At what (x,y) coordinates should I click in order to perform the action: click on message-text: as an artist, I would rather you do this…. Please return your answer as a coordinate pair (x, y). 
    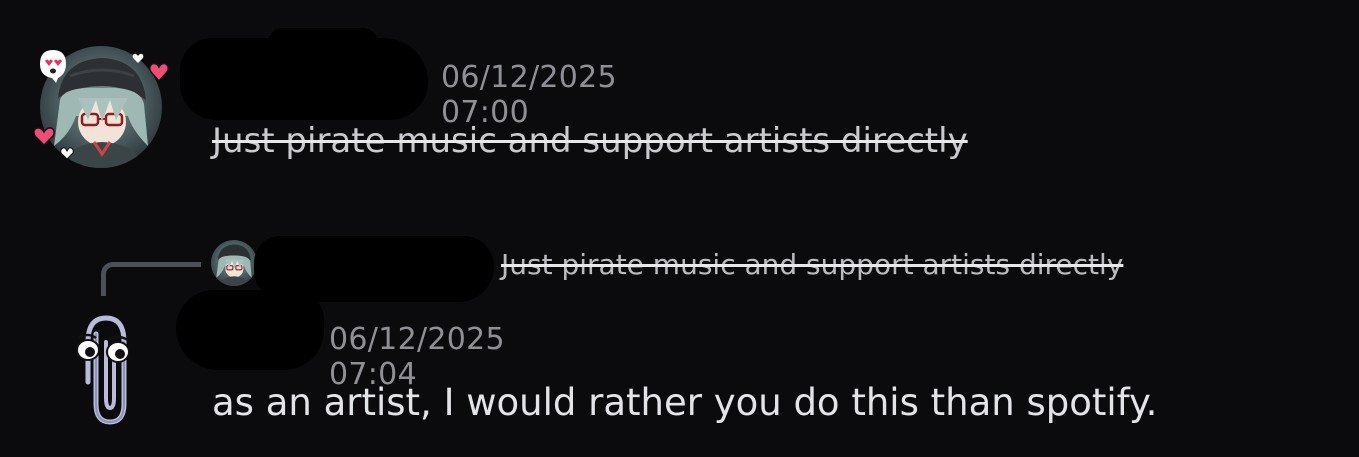
    Looking at the image, I should click on (685, 402).